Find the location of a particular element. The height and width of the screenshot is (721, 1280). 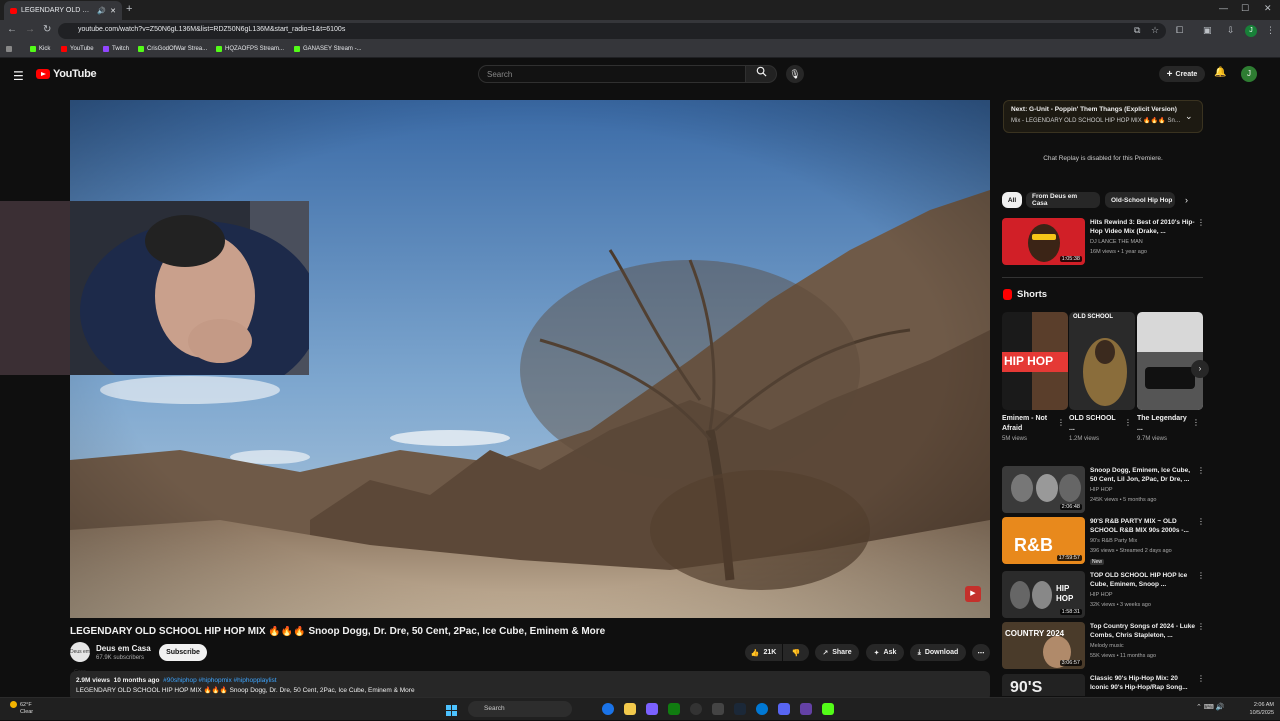

bookmark-kick: Kick is located at coordinates (40, 49).